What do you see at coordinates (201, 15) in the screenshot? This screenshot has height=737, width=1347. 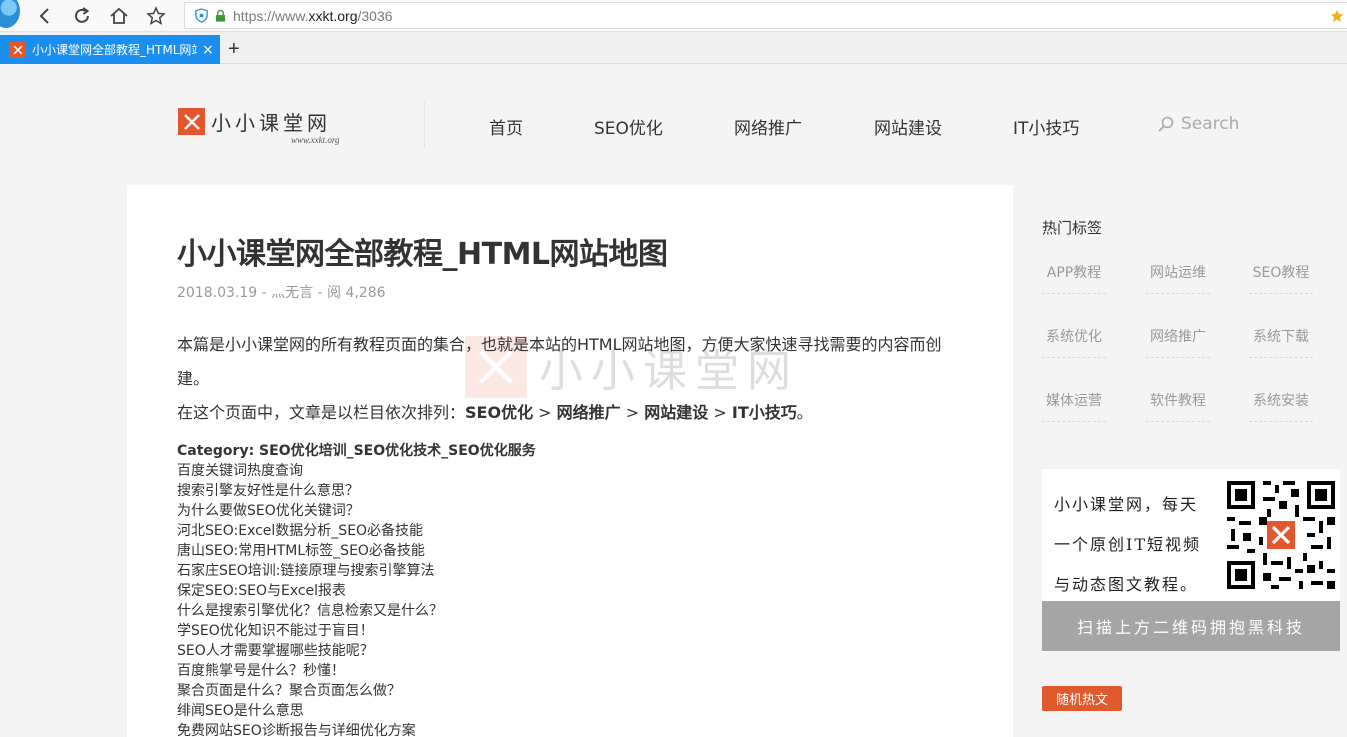 I see `shield-icon` at bounding box center [201, 15].